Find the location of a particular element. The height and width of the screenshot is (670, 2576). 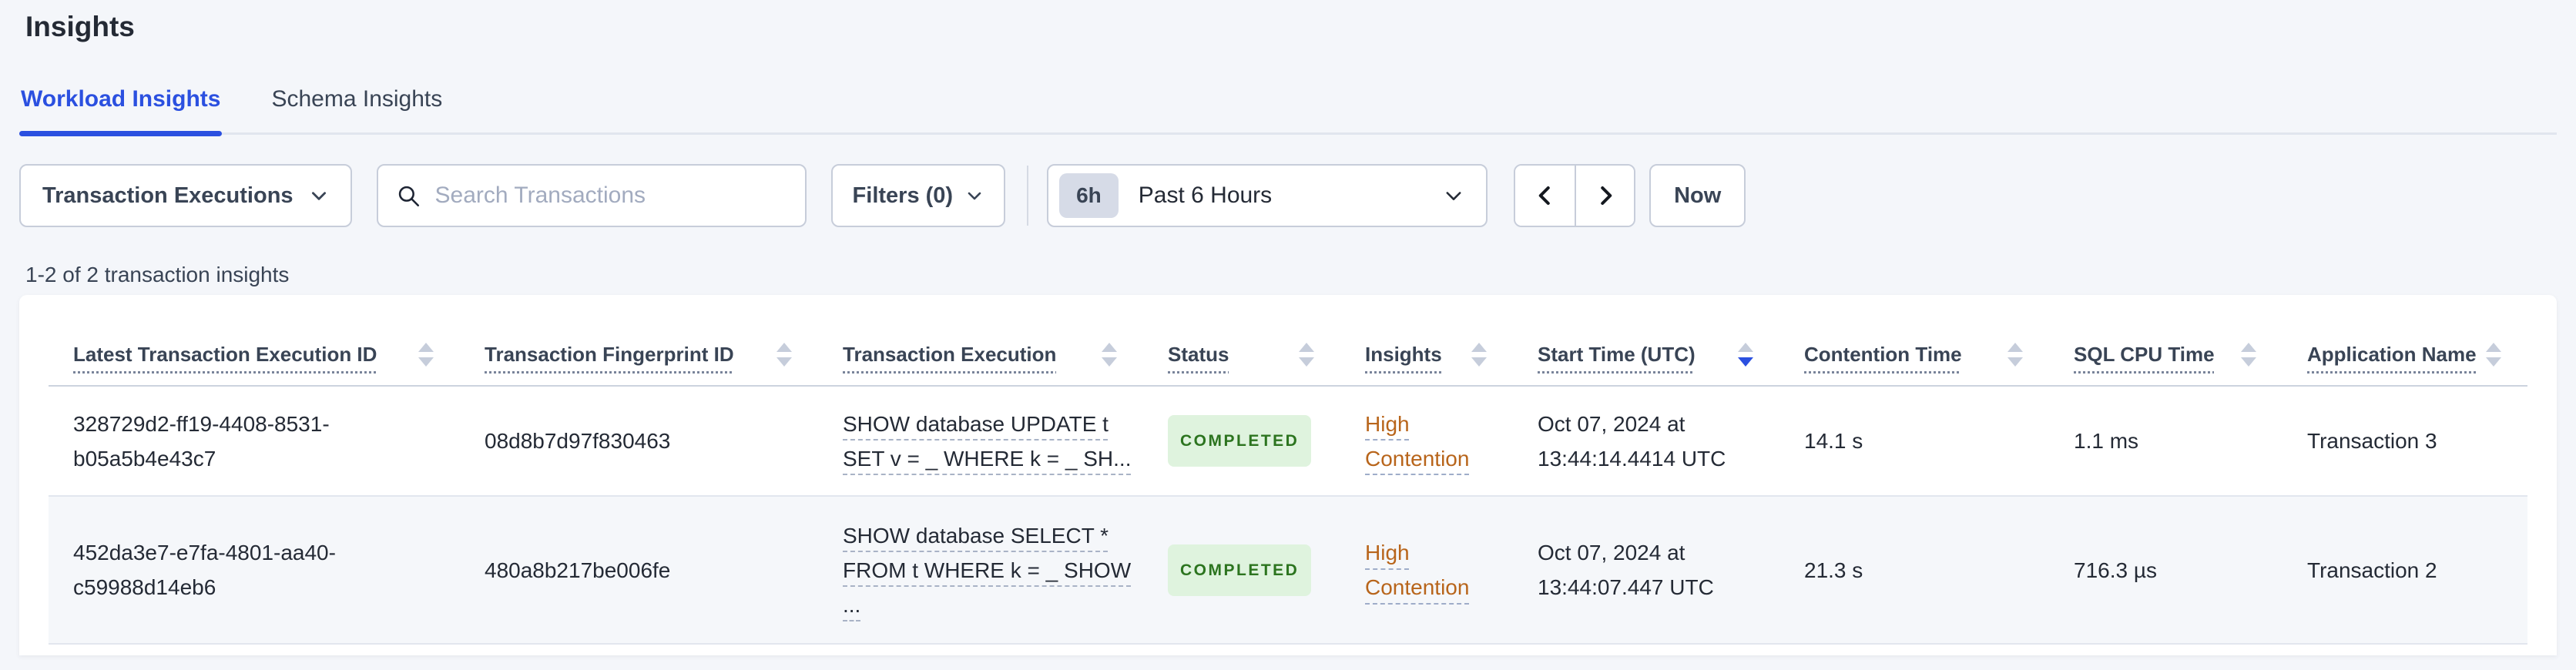

now-button: Now is located at coordinates (1697, 195).